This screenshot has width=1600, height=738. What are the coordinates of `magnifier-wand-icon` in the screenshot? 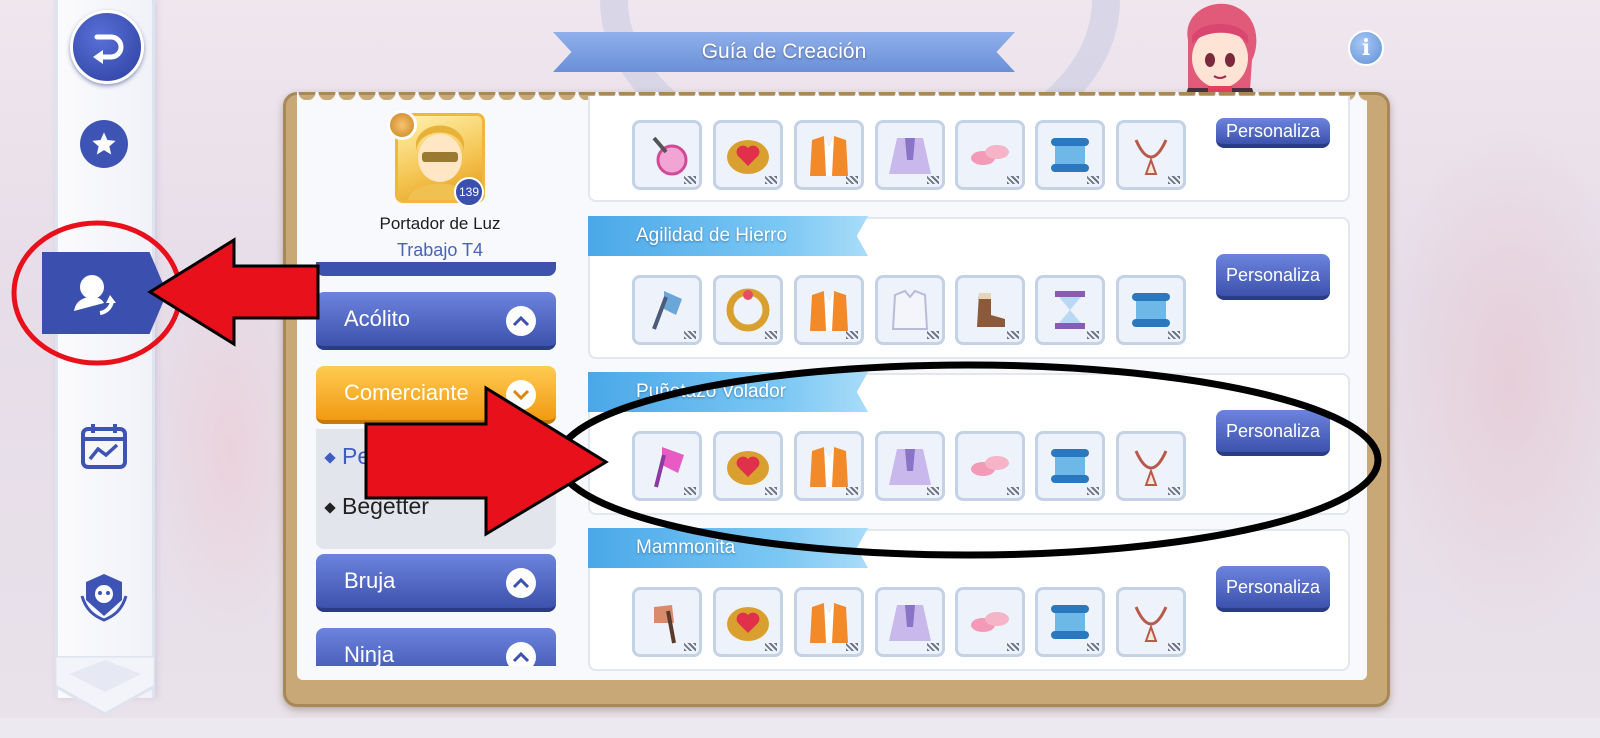 It's located at (670, 156).